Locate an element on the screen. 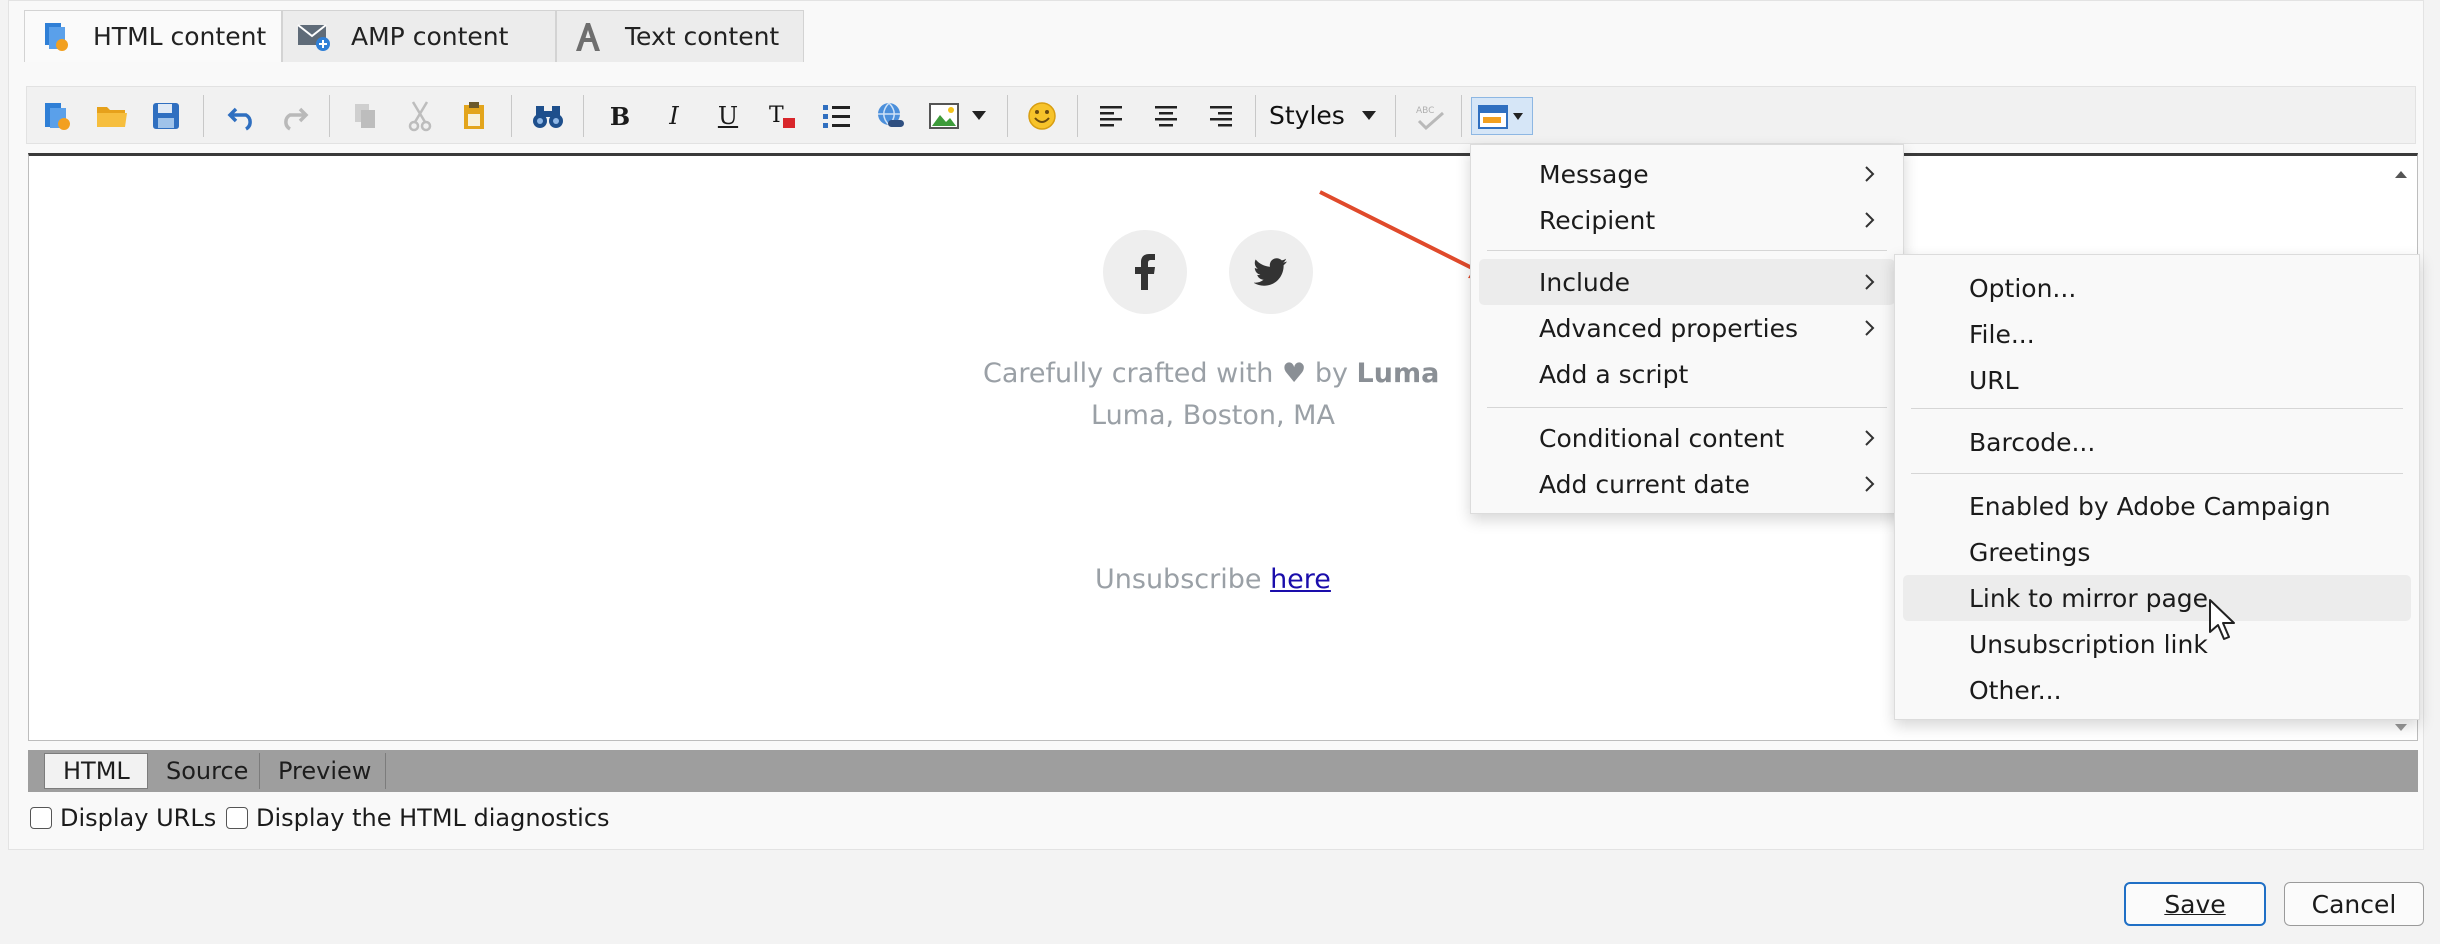 This screenshot has height=944, width=2440. svg-text: T is located at coordinates (776, 115).